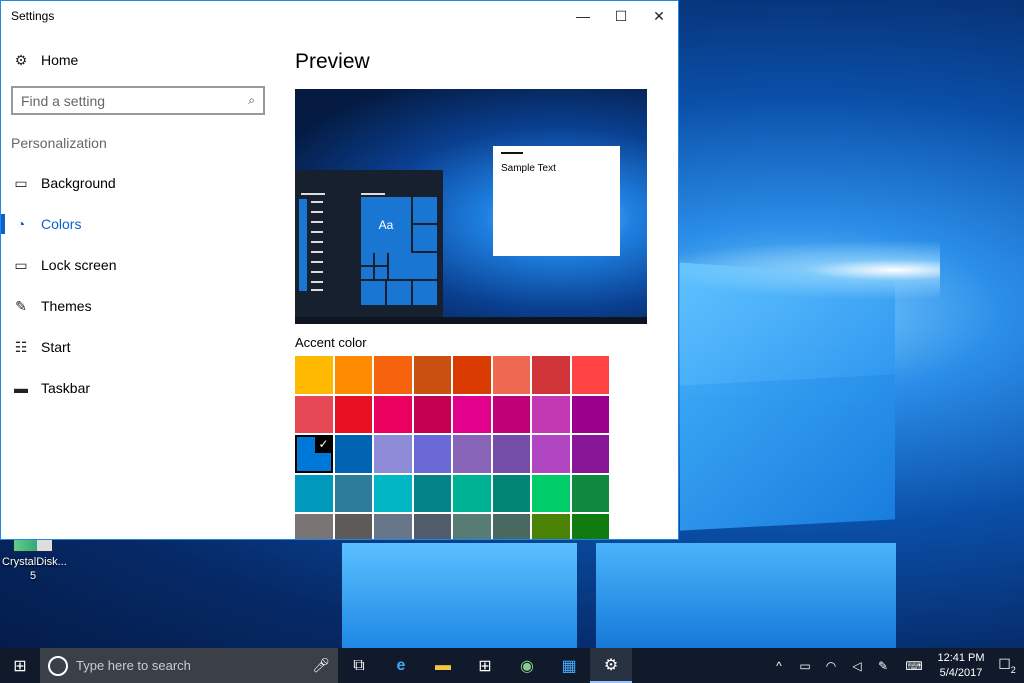 The width and height of the screenshot is (1024, 683). Describe the element at coordinates (914, 666) in the screenshot. I see `keyboard-icon: ⌨` at that location.